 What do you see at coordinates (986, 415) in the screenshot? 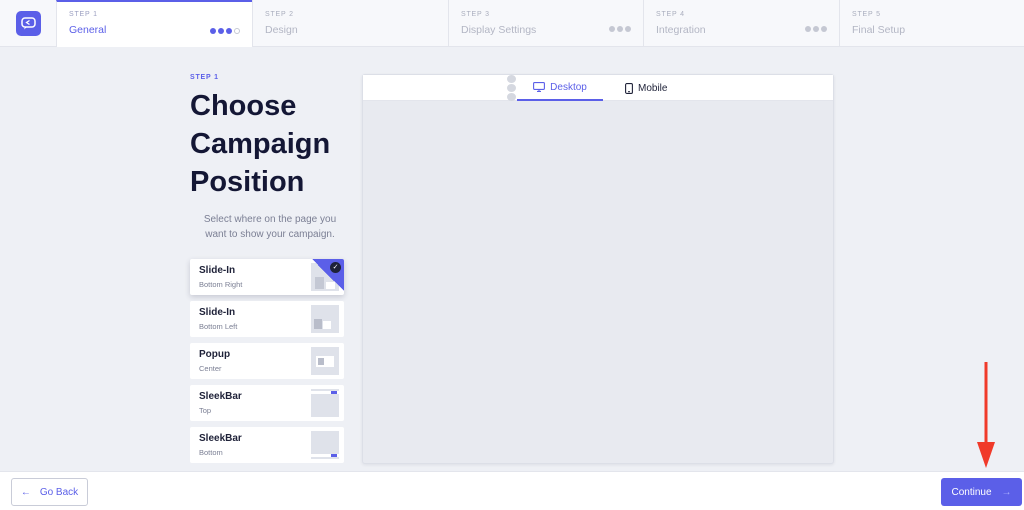
I see `annotation-arrow-icon` at bounding box center [986, 415].